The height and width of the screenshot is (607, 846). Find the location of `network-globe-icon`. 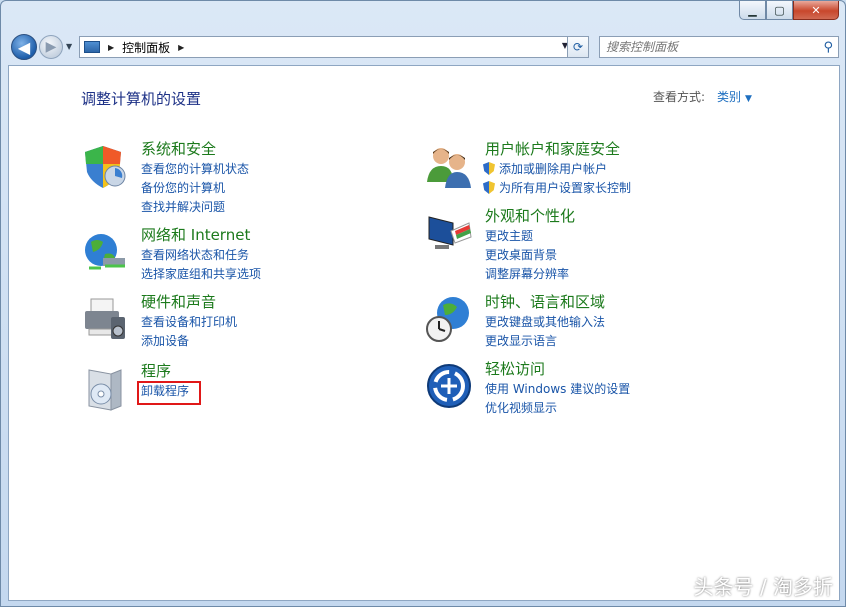

network-globe-icon is located at coordinates (105, 252).